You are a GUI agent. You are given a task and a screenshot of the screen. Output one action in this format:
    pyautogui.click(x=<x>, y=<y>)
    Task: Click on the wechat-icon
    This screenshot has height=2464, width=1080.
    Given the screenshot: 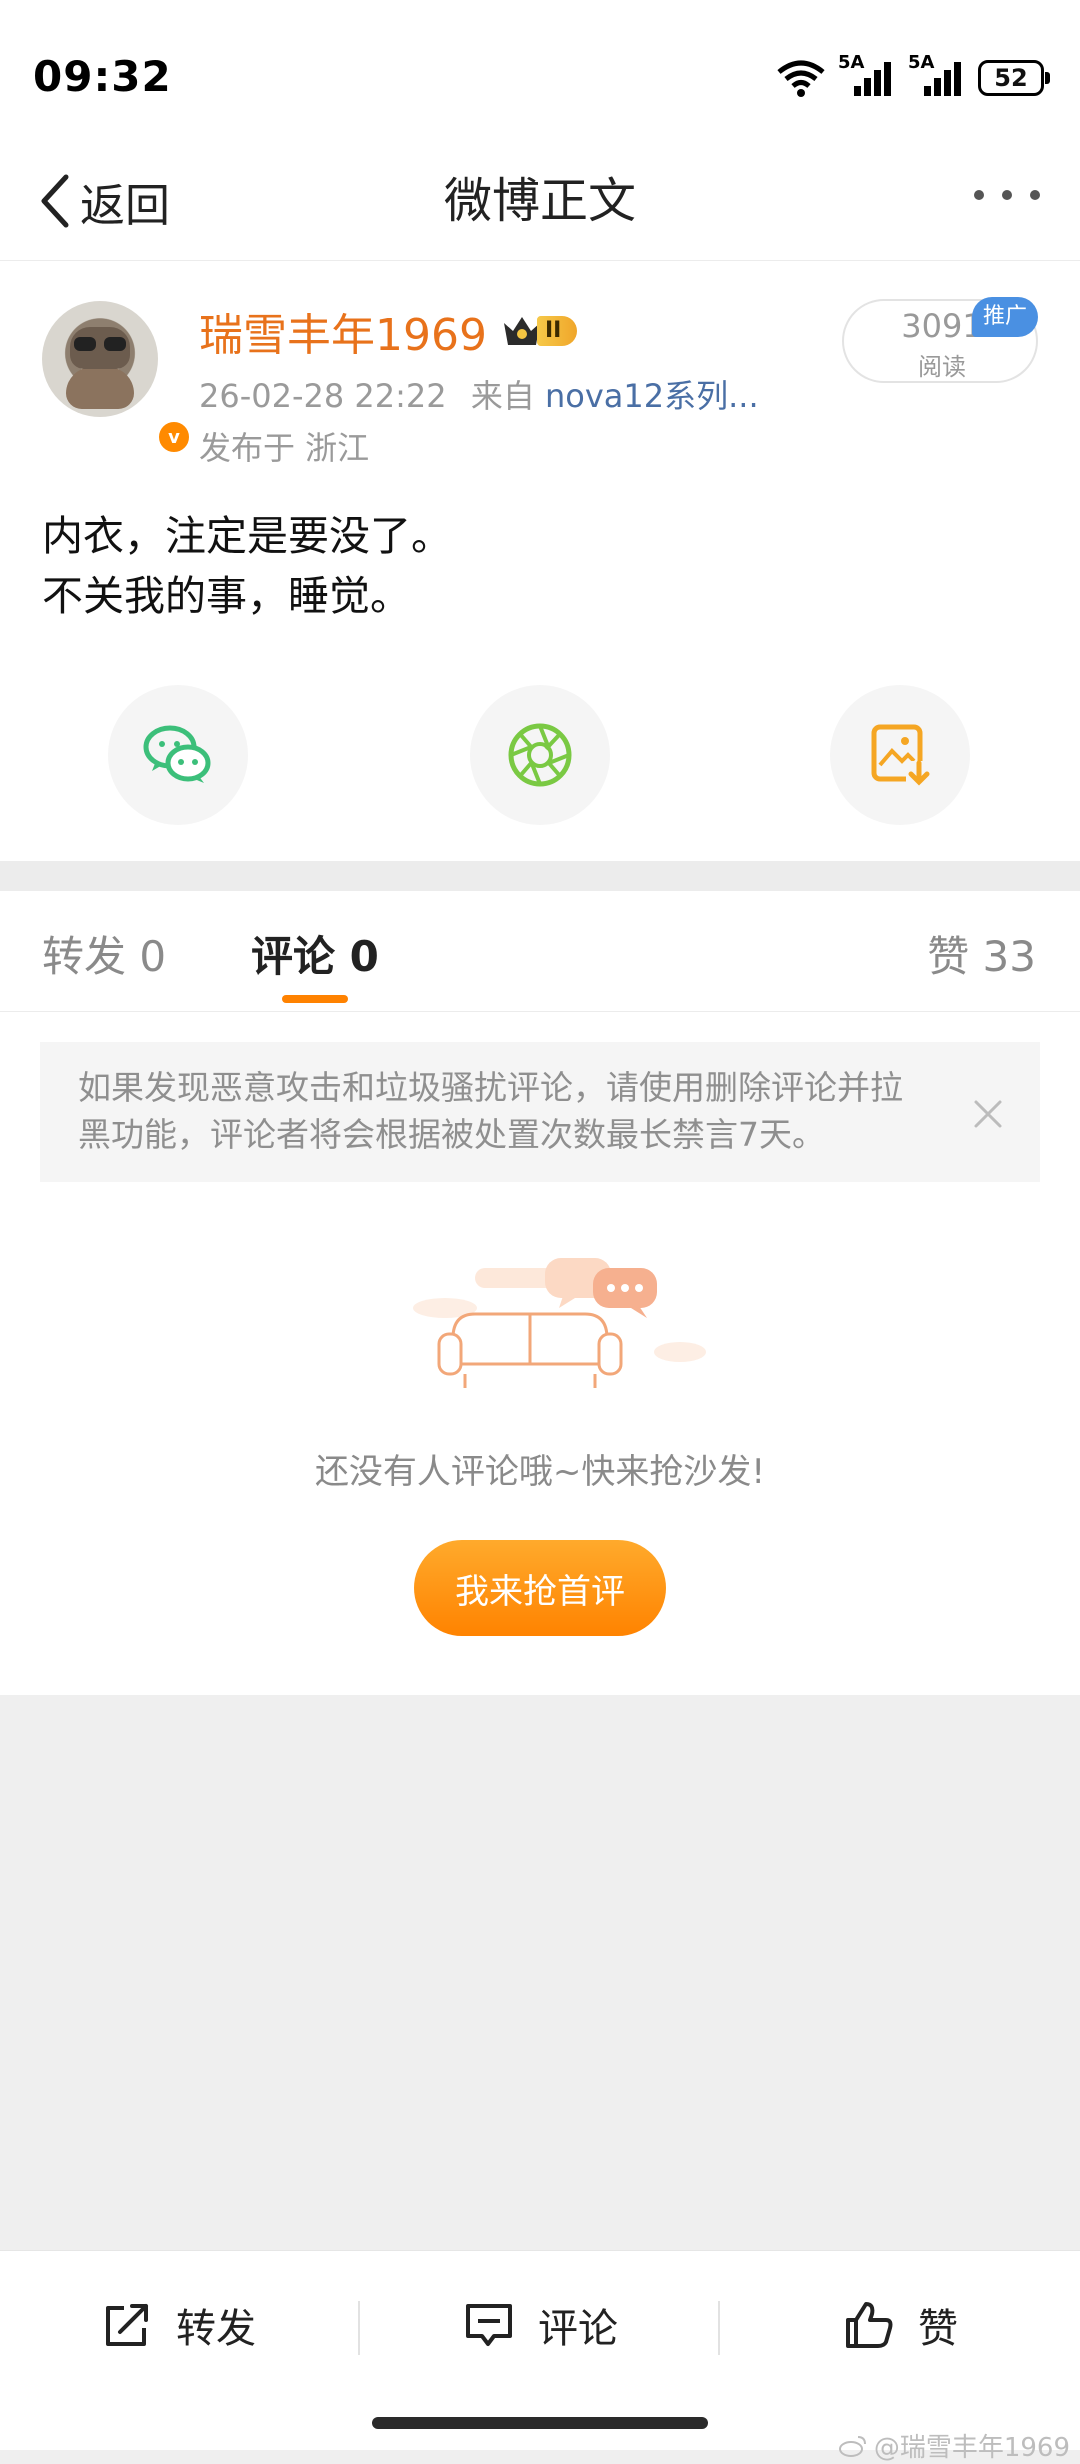 What is the action you would take?
    pyautogui.click(x=177, y=754)
    